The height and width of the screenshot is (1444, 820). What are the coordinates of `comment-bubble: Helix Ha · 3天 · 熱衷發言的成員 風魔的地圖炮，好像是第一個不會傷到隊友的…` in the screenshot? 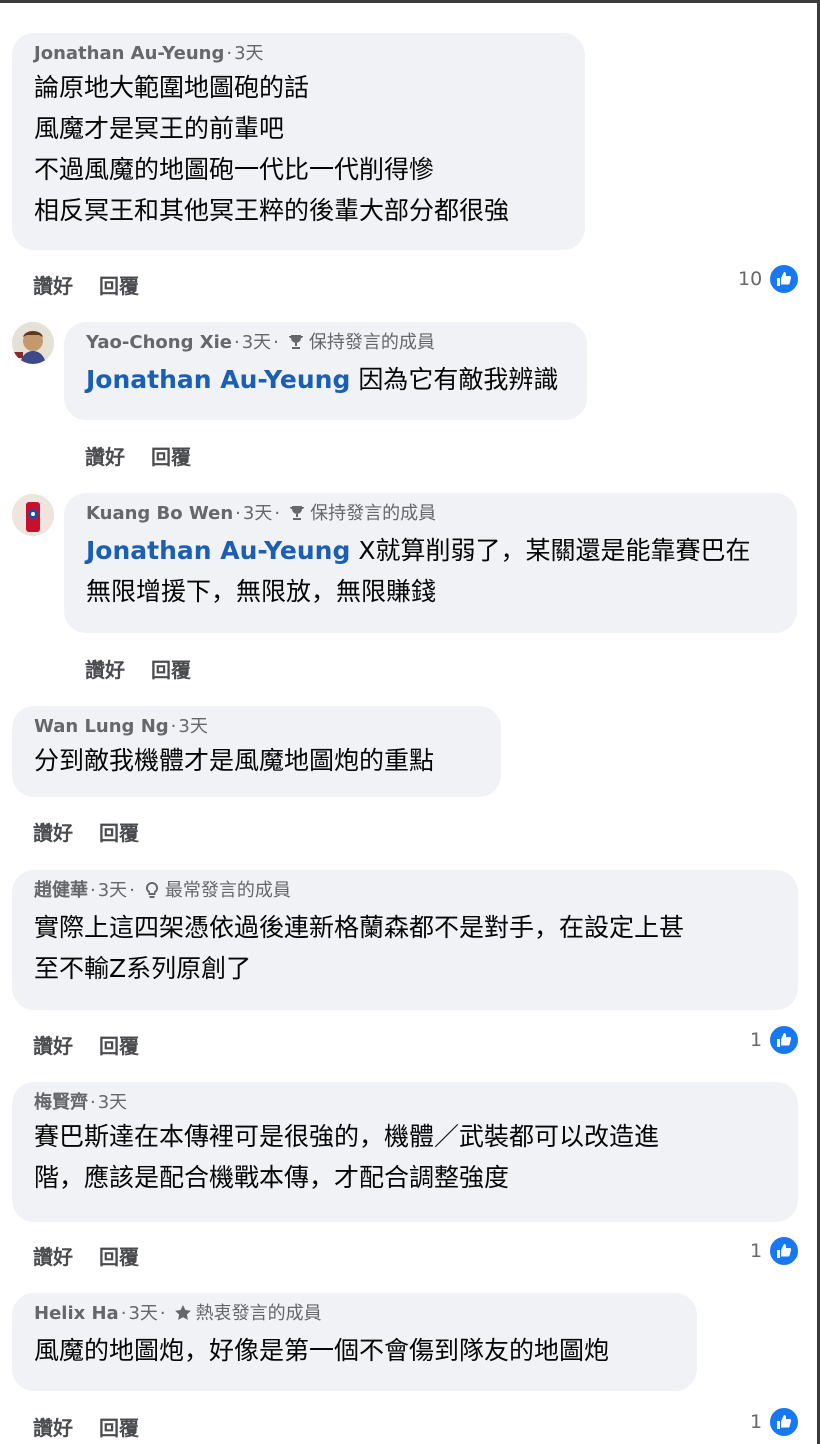 It's located at (354, 1342).